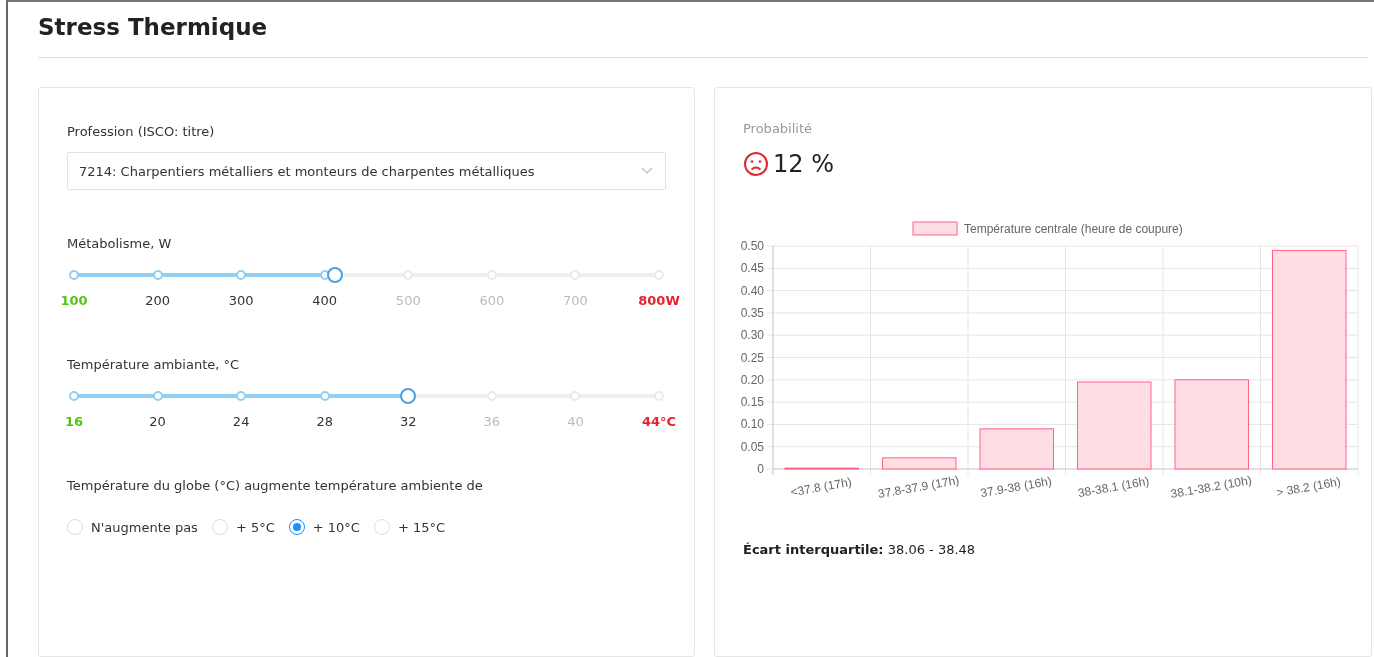  What do you see at coordinates (324, 421) in the screenshot?
I see `tick-label: 28` at bounding box center [324, 421].